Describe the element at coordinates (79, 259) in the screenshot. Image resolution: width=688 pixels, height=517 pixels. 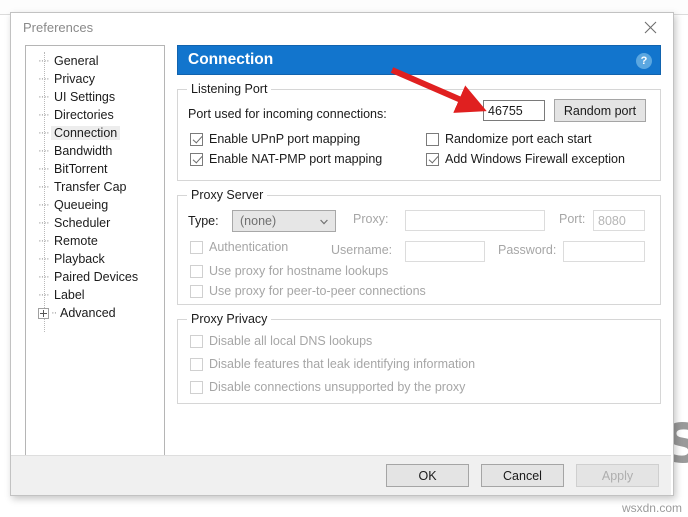
I see `sidebar-item-label: Playback` at that location.